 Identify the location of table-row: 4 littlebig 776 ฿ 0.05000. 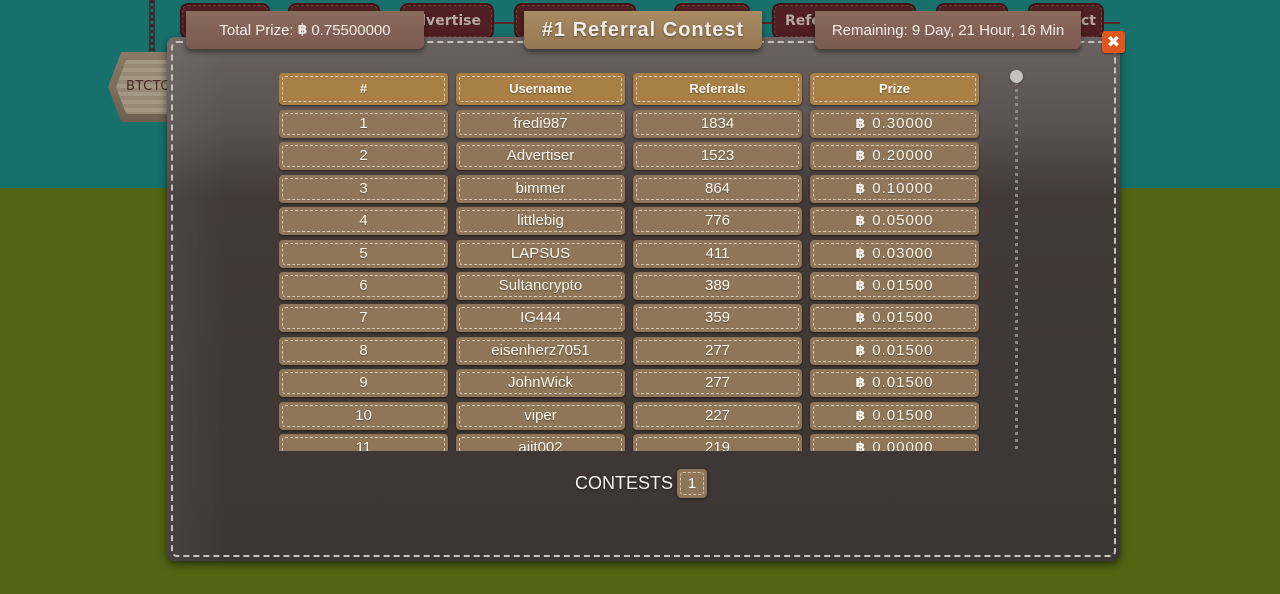
(630, 221).